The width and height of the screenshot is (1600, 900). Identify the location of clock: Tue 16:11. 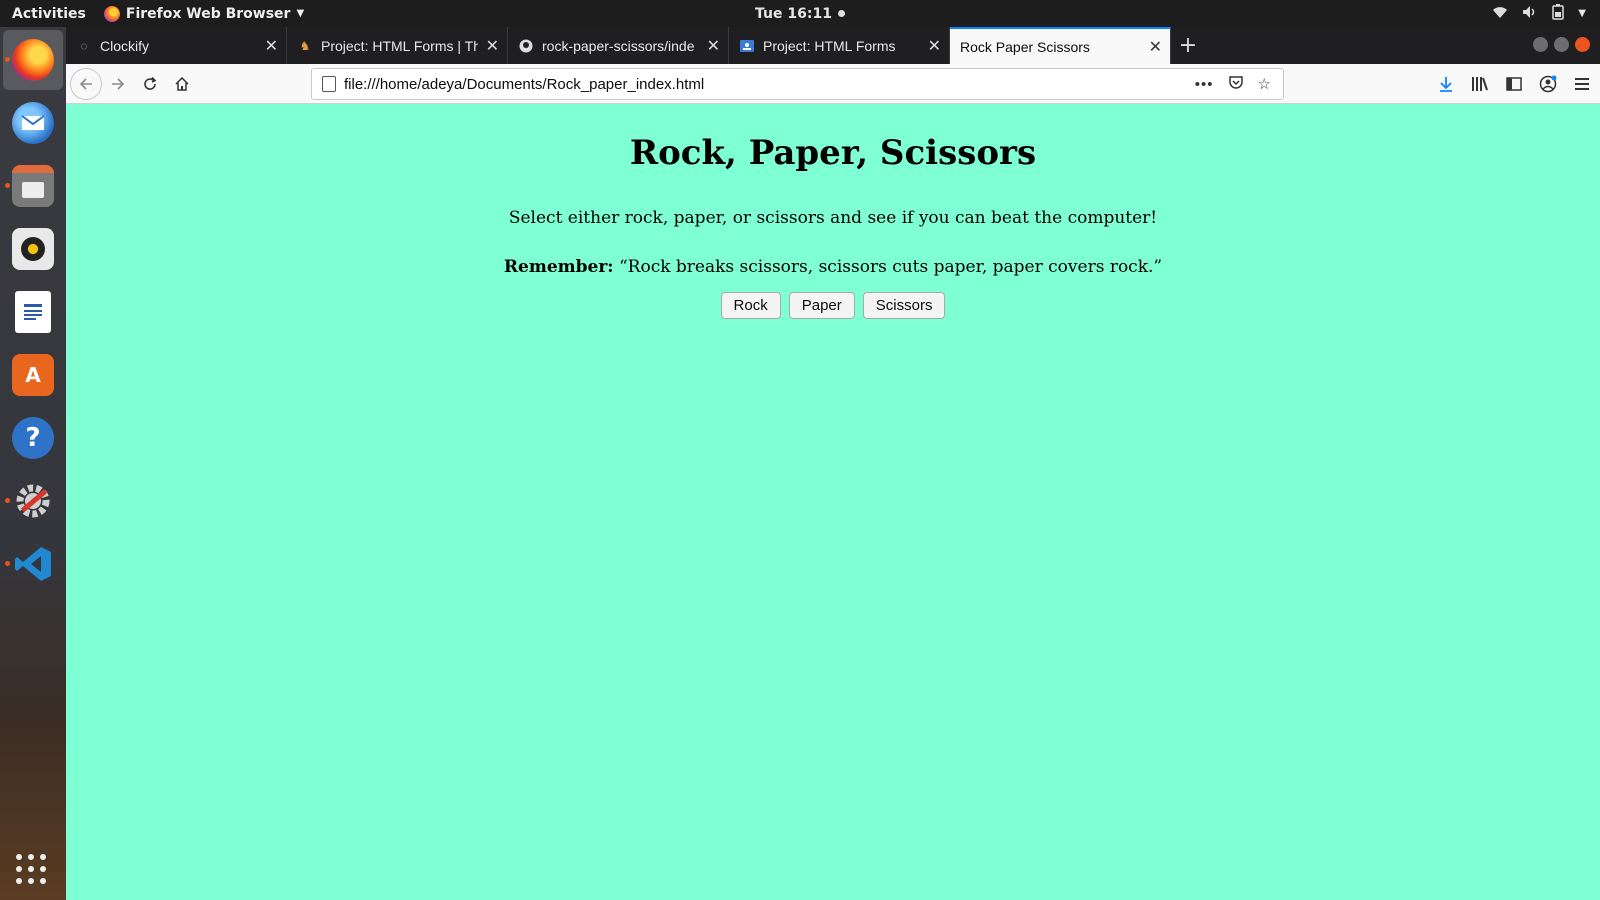
(800, 14).